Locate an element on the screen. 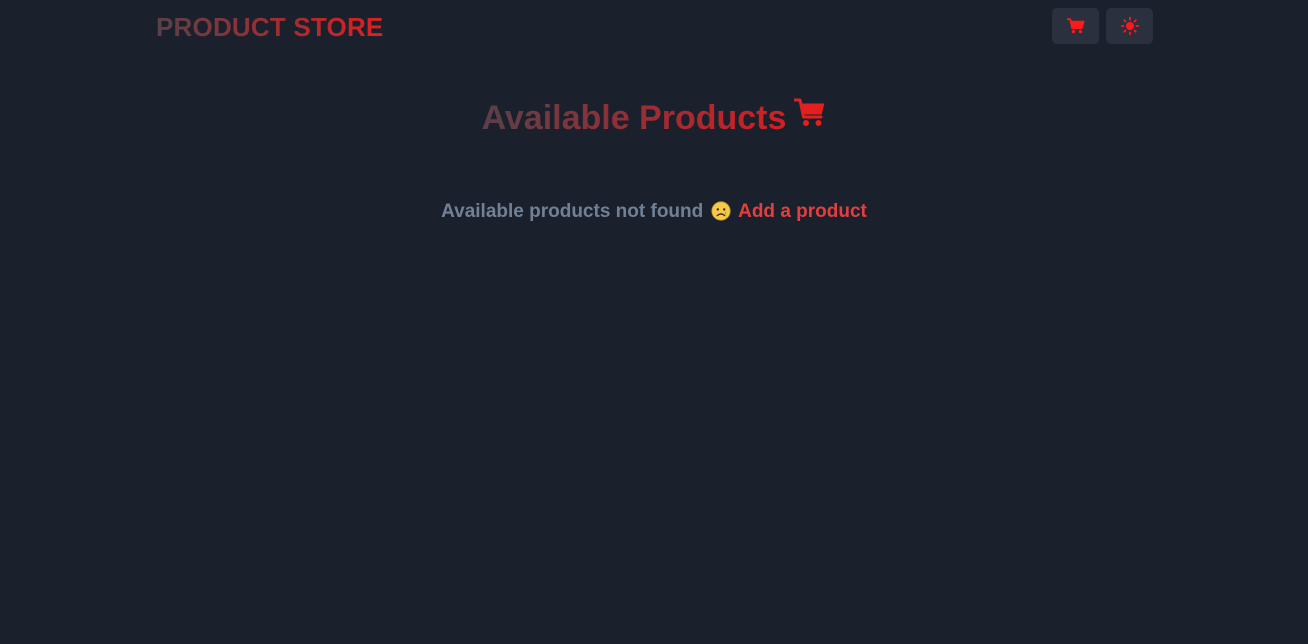 The height and width of the screenshot is (644, 1308). sun-icon is located at coordinates (1129, 26).